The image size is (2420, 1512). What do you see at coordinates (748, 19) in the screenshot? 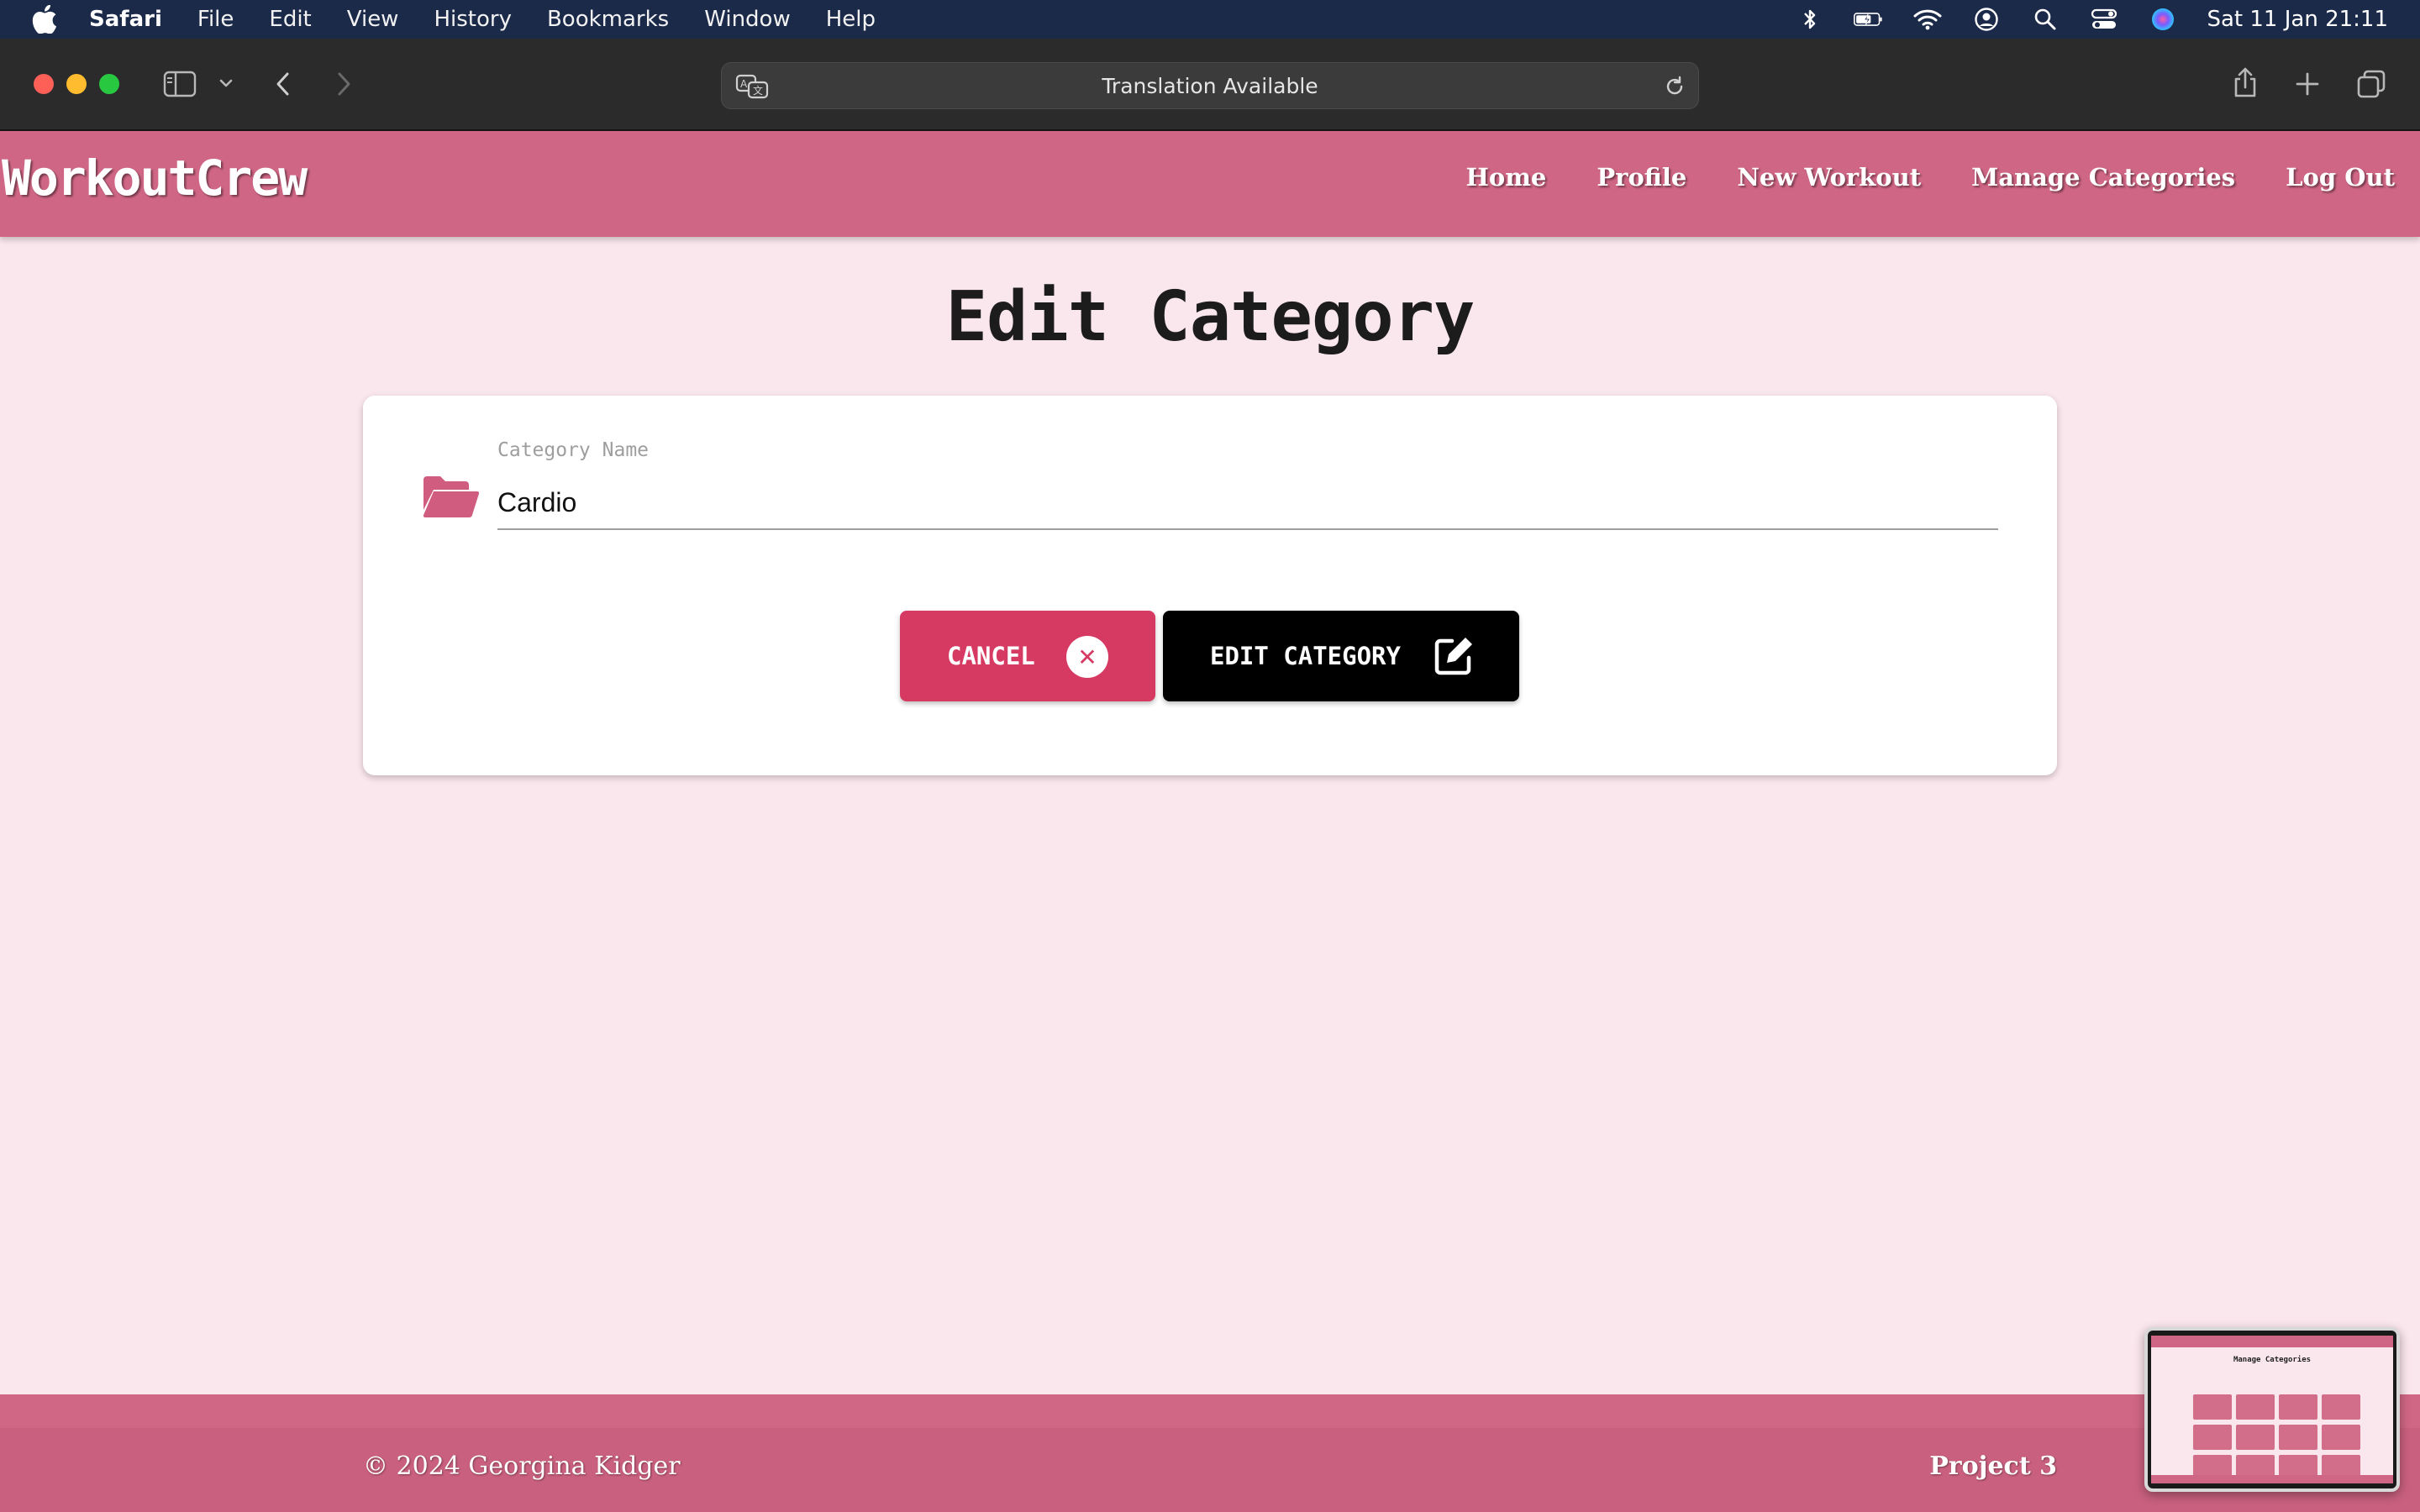
I see `menu-window: Window` at bounding box center [748, 19].